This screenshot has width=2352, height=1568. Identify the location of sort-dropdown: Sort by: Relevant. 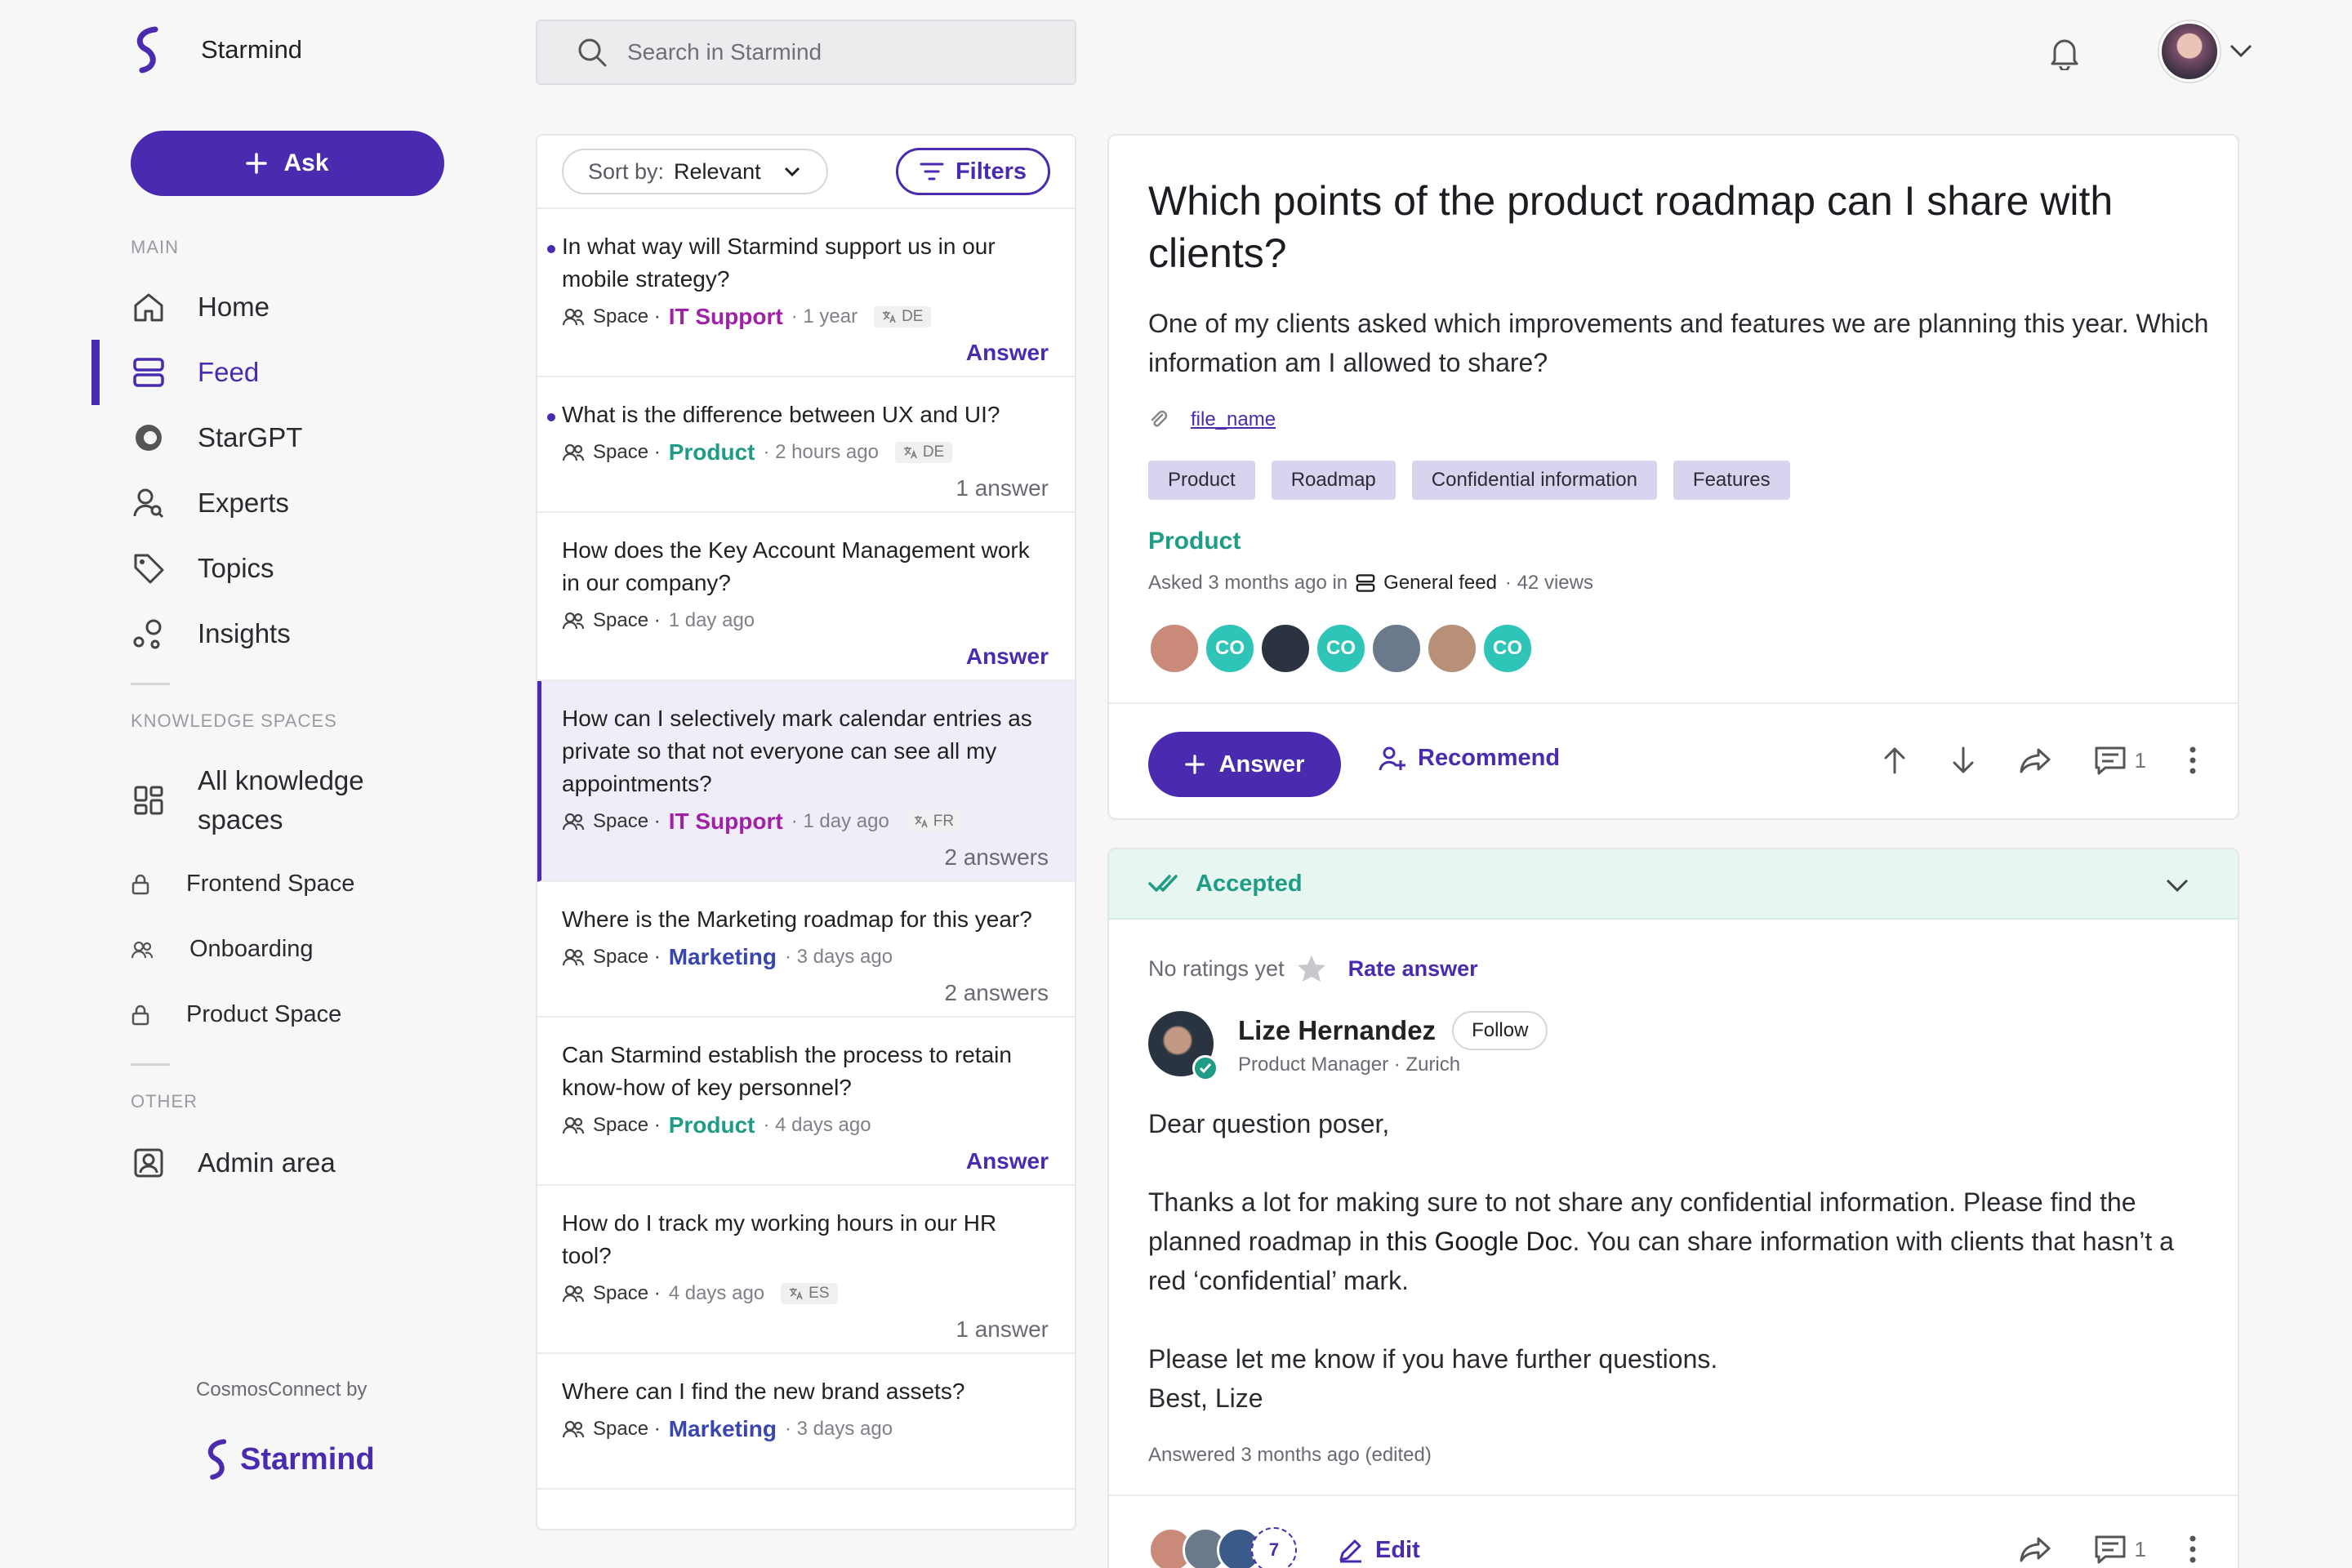
(695, 171).